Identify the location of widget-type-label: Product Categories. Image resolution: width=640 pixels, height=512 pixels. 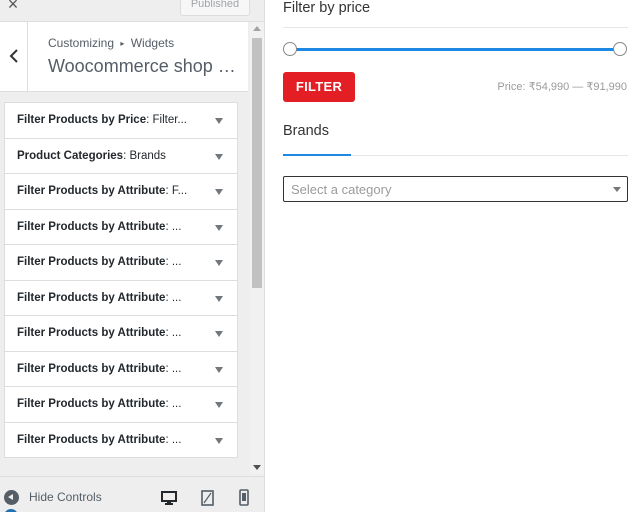
(70, 155).